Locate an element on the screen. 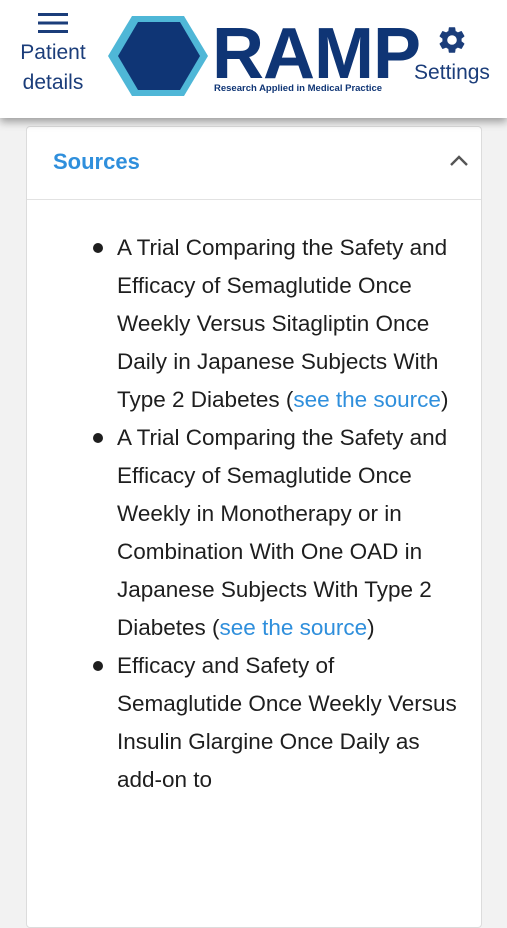  patient-details-button: Patient details is located at coordinates (53, 54).